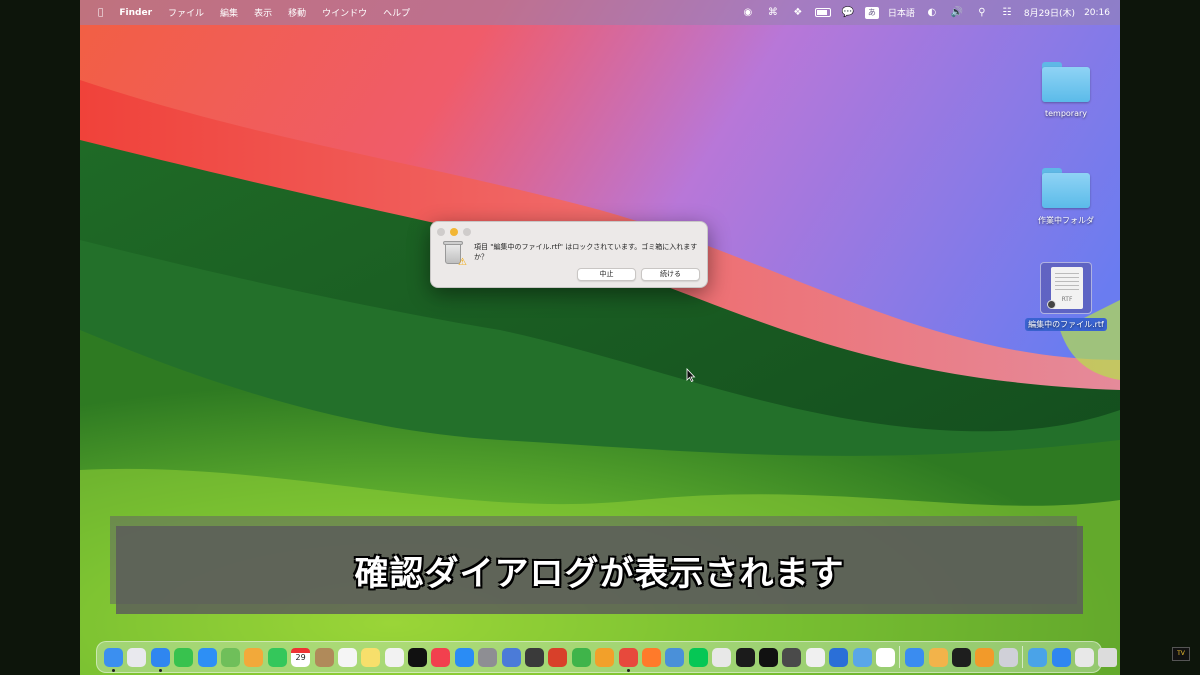 The image size is (1200, 675). What do you see at coordinates (1007, 13) in the screenshot?
I see `control-center-icon: ☷` at bounding box center [1007, 13].